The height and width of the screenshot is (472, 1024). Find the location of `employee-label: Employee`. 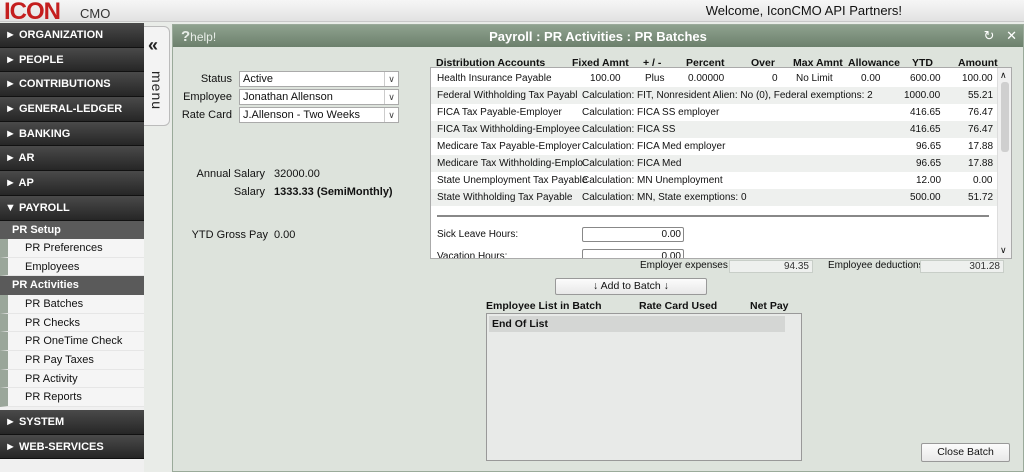

employee-label: Employee is located at coordinates (207, 97).